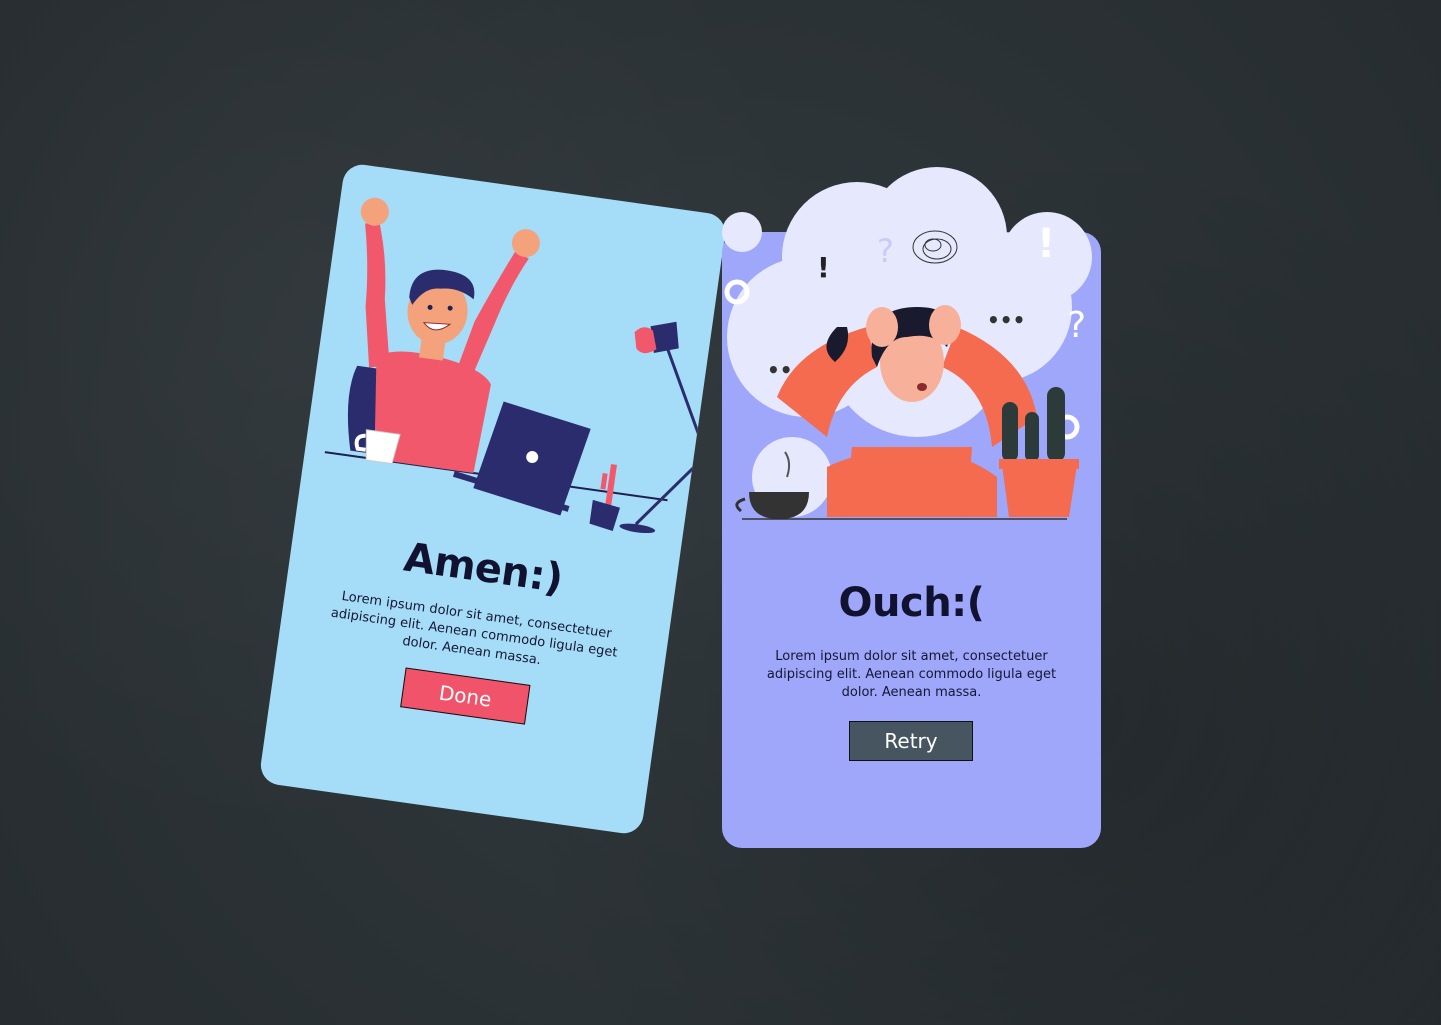 The image size is (1441, 1025). I want to click on stressed-person-illustration: ? ? ! ! ••• •••, so click(907, 343).